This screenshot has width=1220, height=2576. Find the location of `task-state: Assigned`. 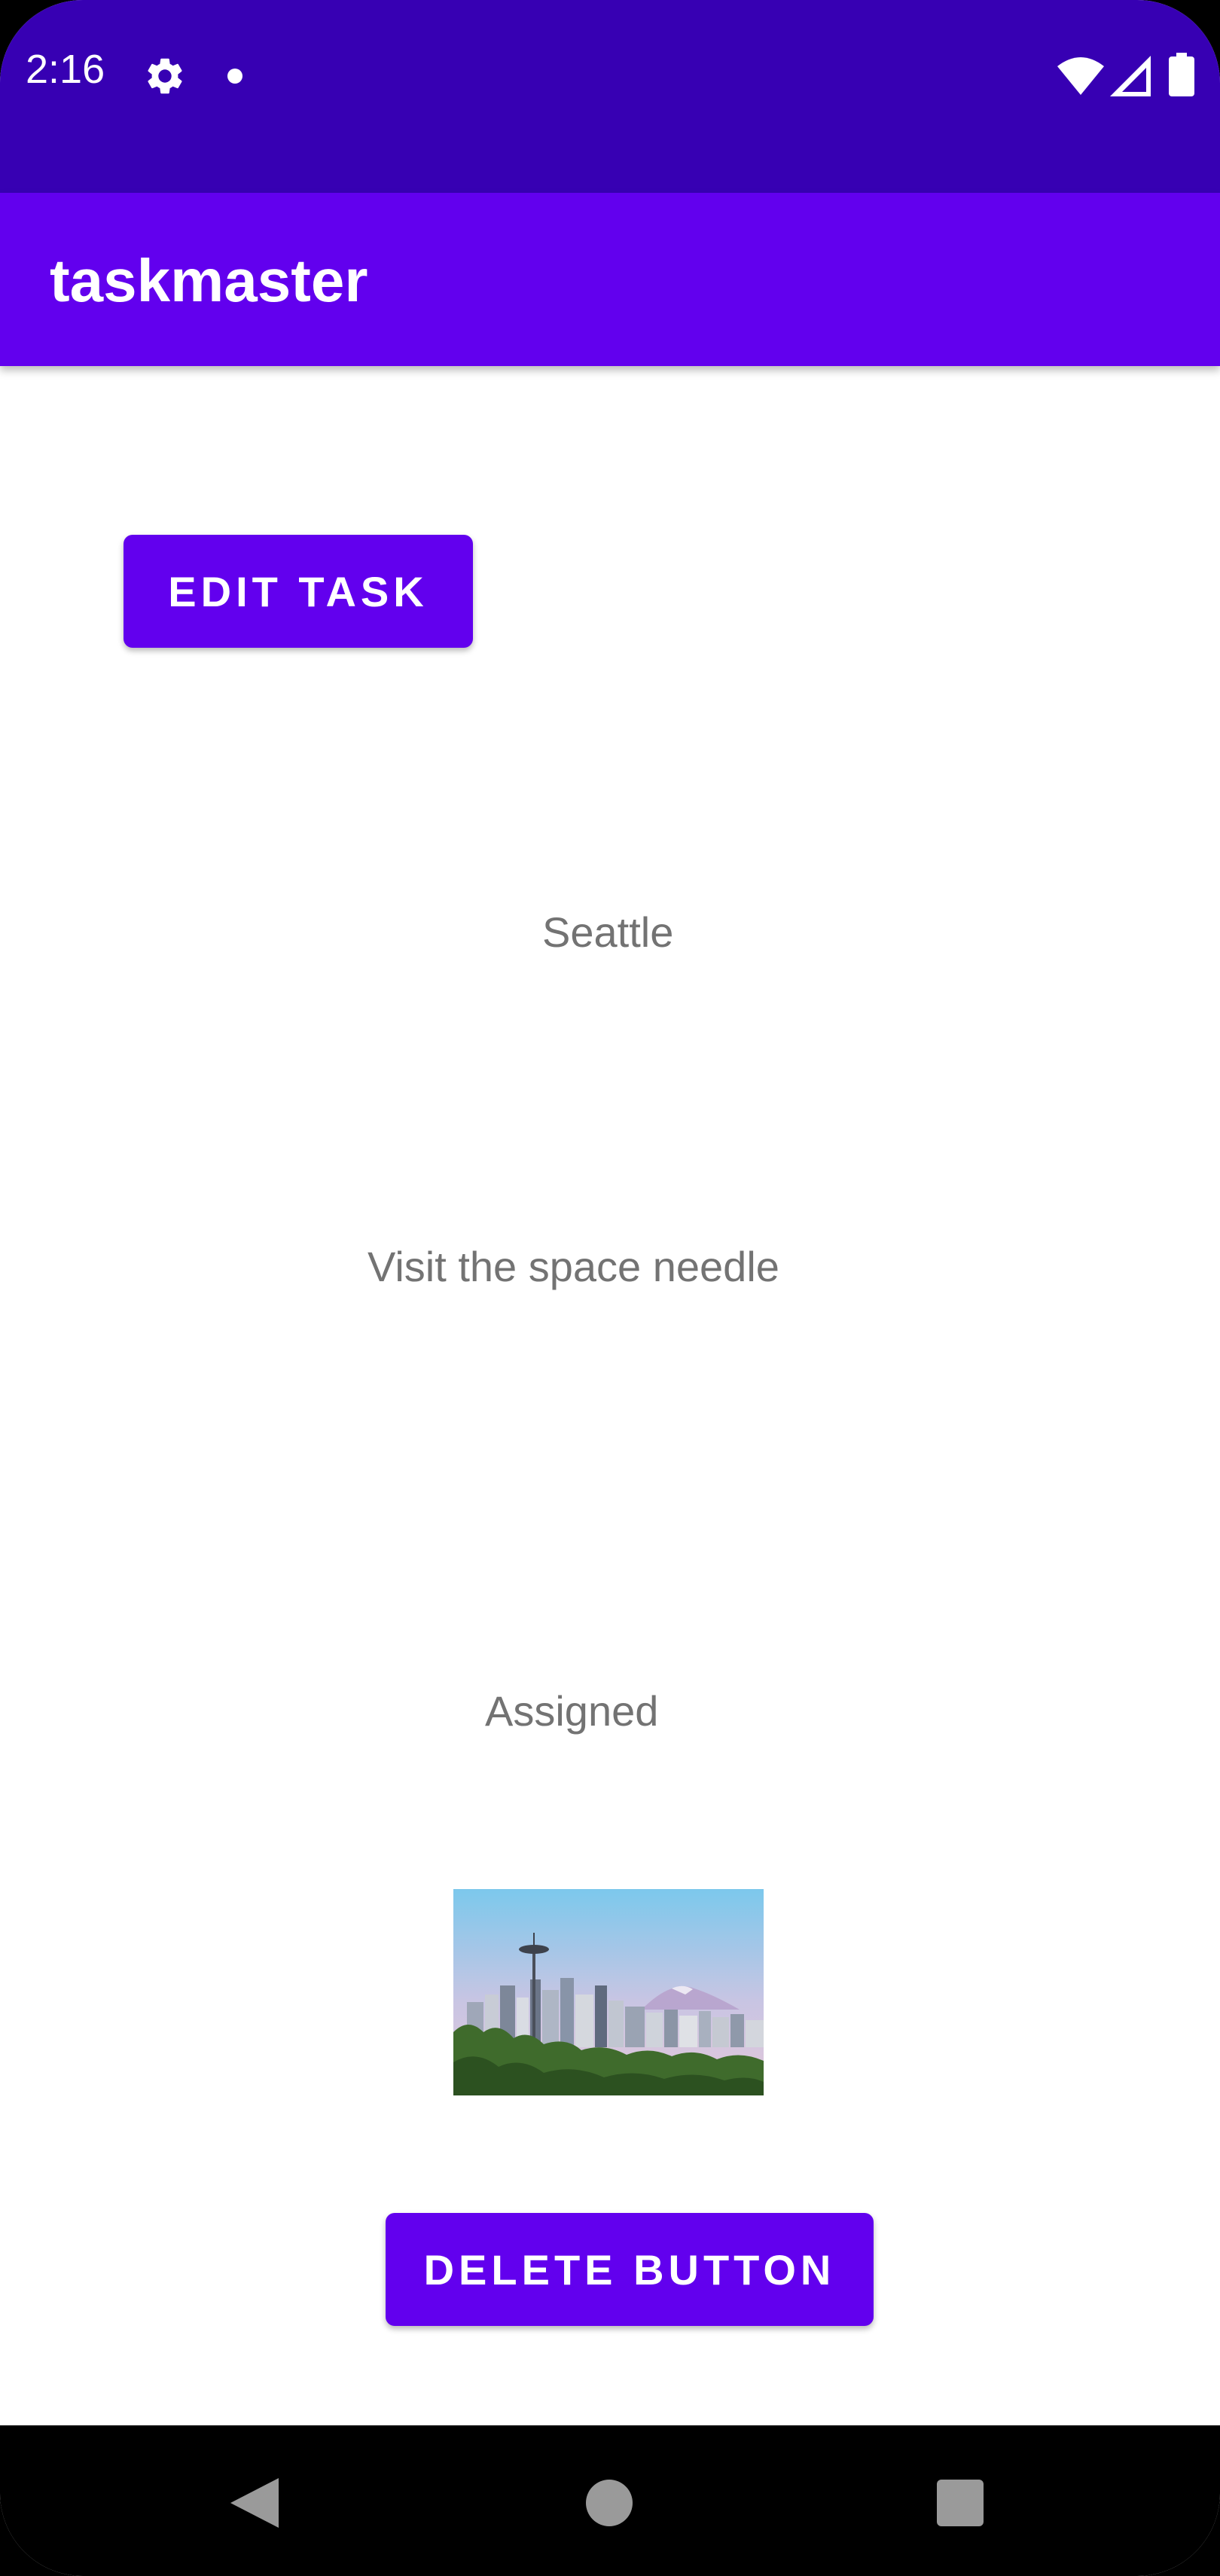

task-state: Assigned is located at coordinates (572, 1711).